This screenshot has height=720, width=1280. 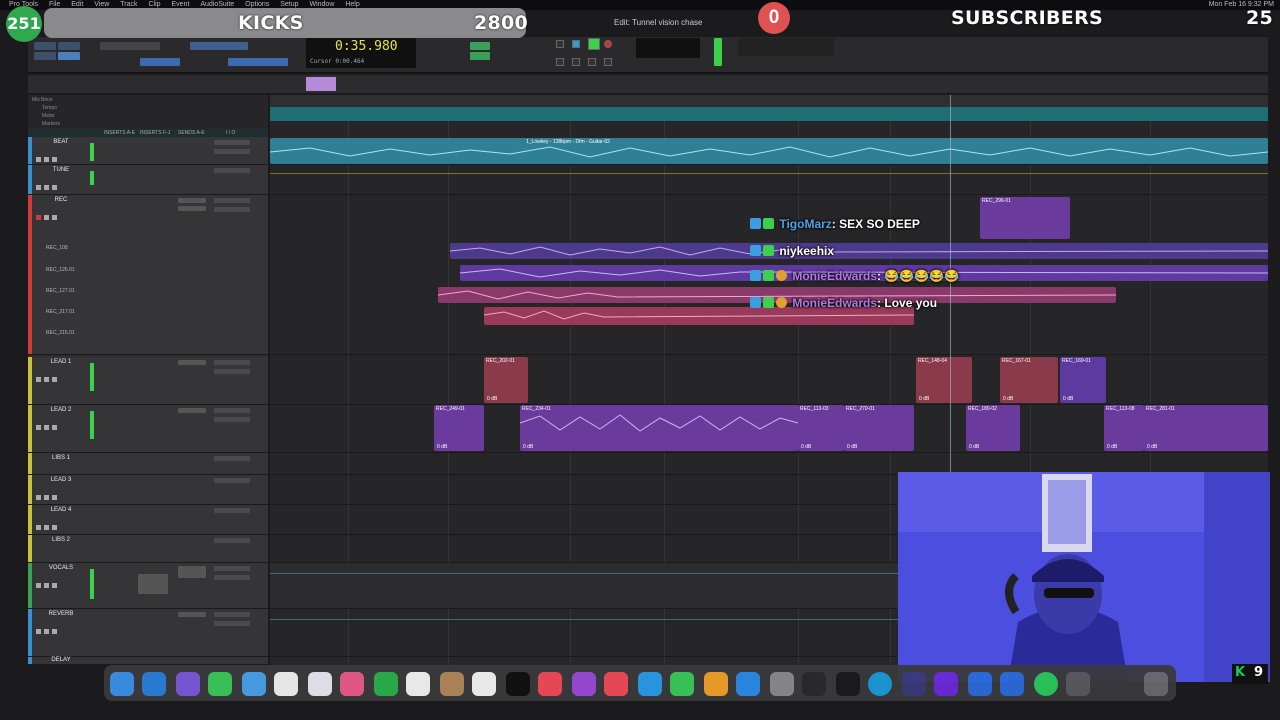 I want to click on audio-clip: REC_281-01 0 dB, so click(x=1206, y=428).